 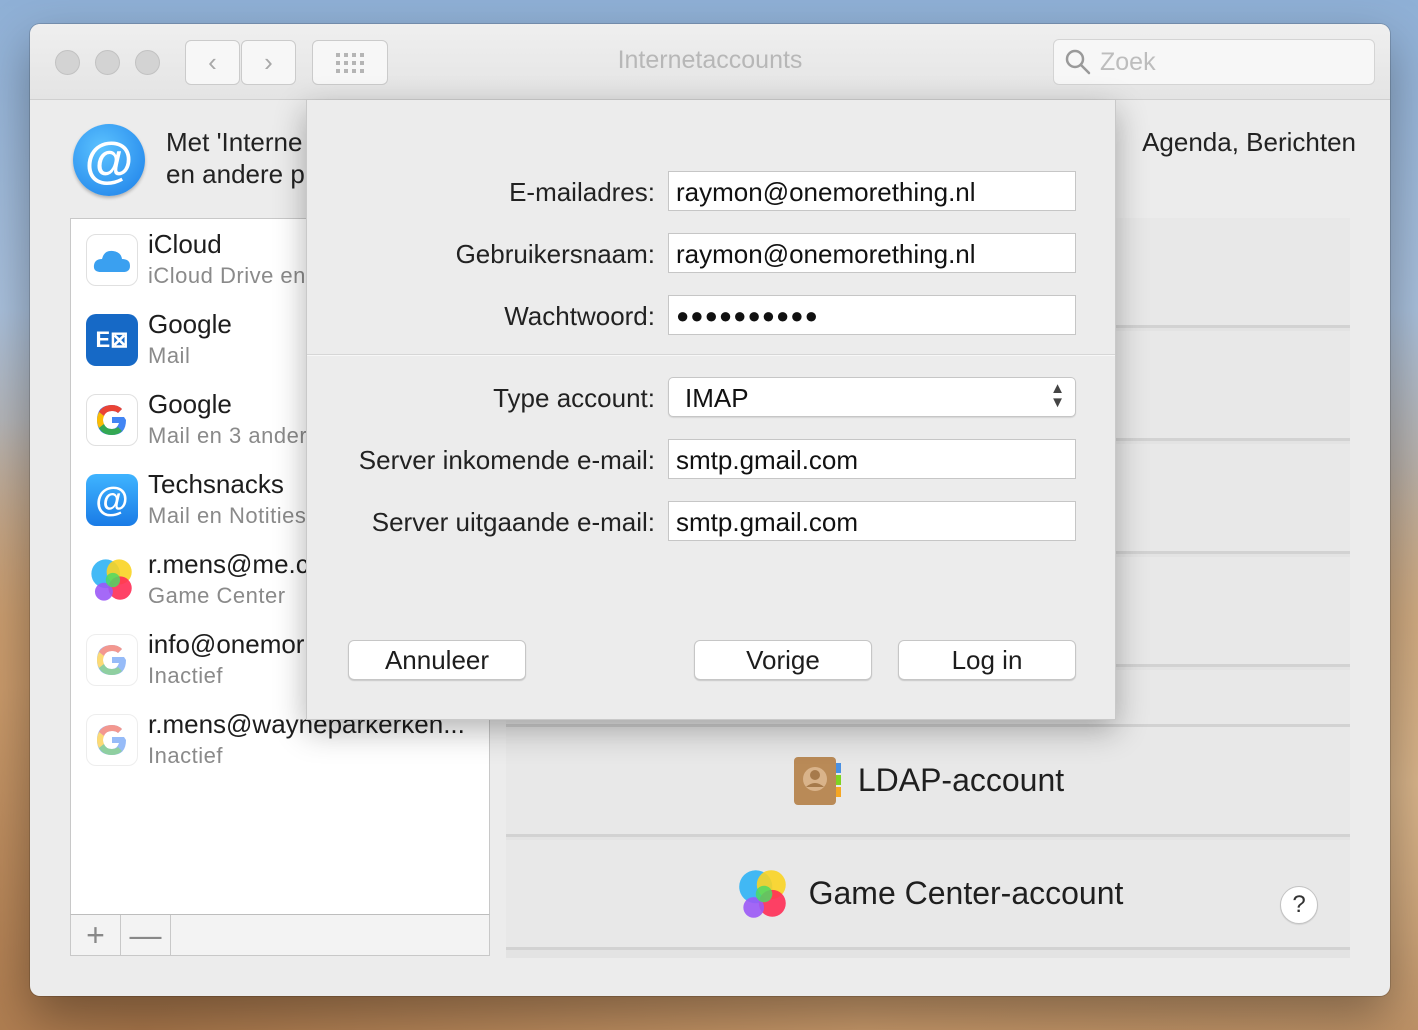 What do you see at coordinates (872, 191) in the screenshot?
I see `email-field: raymon@onemorething.nl` at bounding box center [872, 191].